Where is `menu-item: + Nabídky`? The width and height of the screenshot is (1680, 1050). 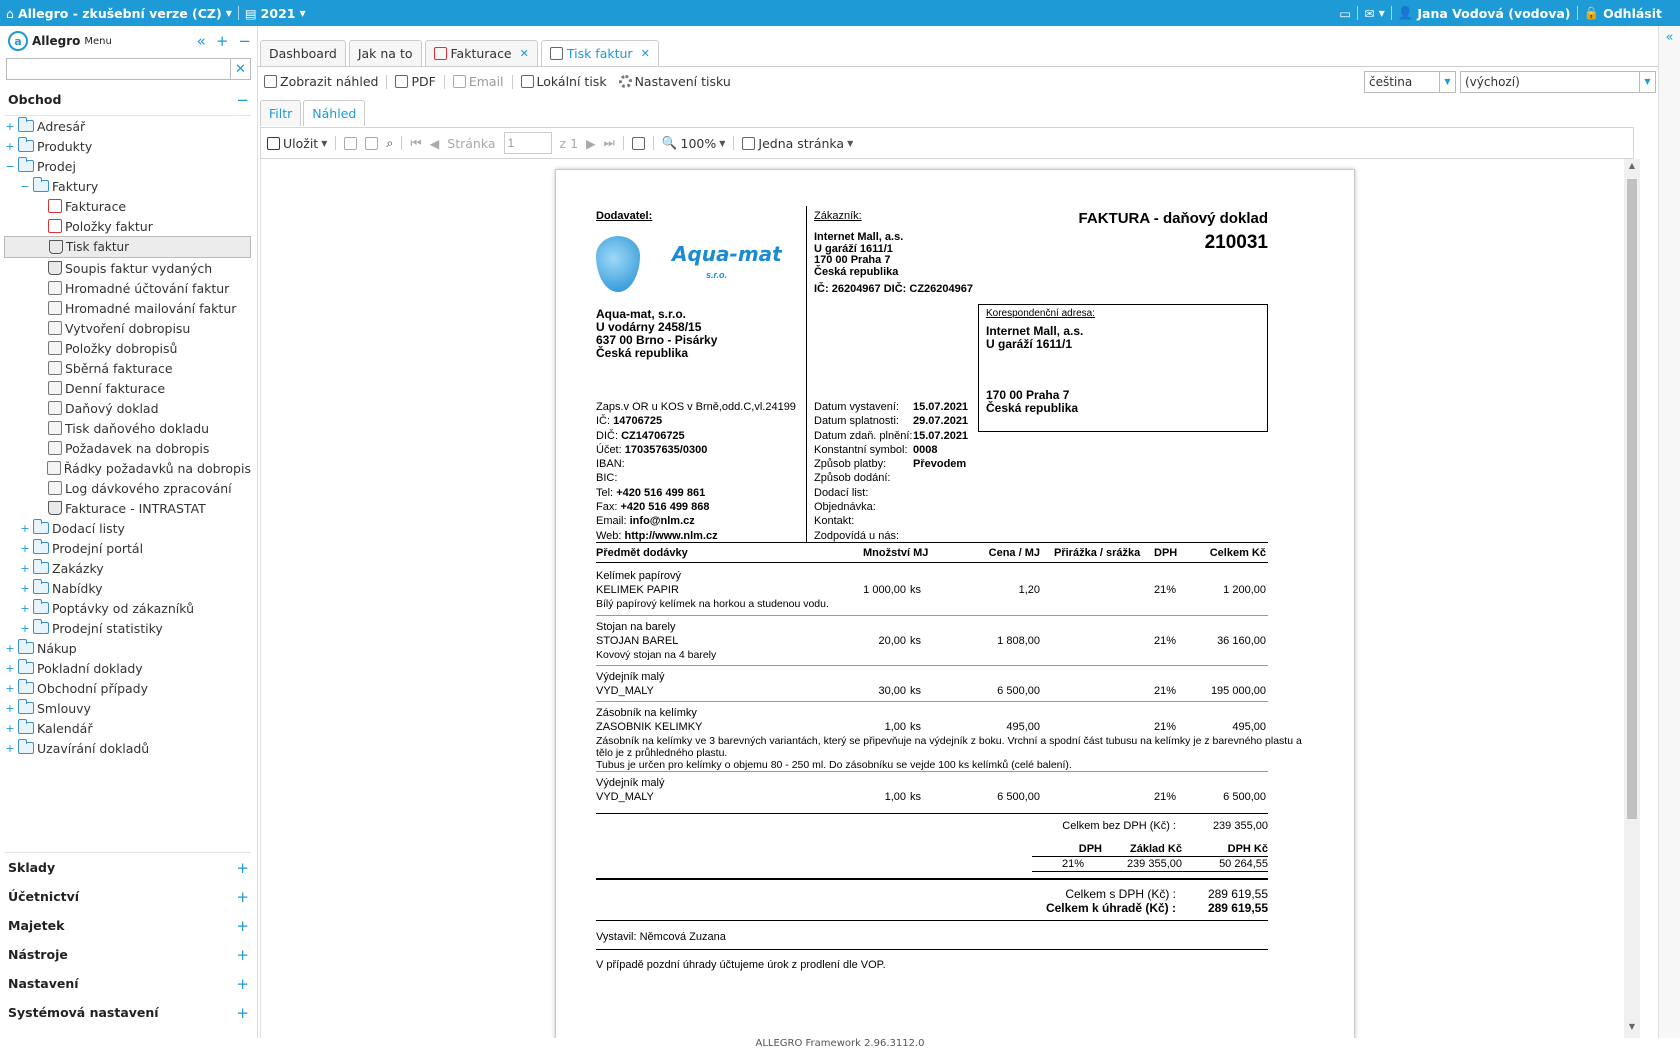
menu-item: + Nabídky is located at coordinates (127, 588).